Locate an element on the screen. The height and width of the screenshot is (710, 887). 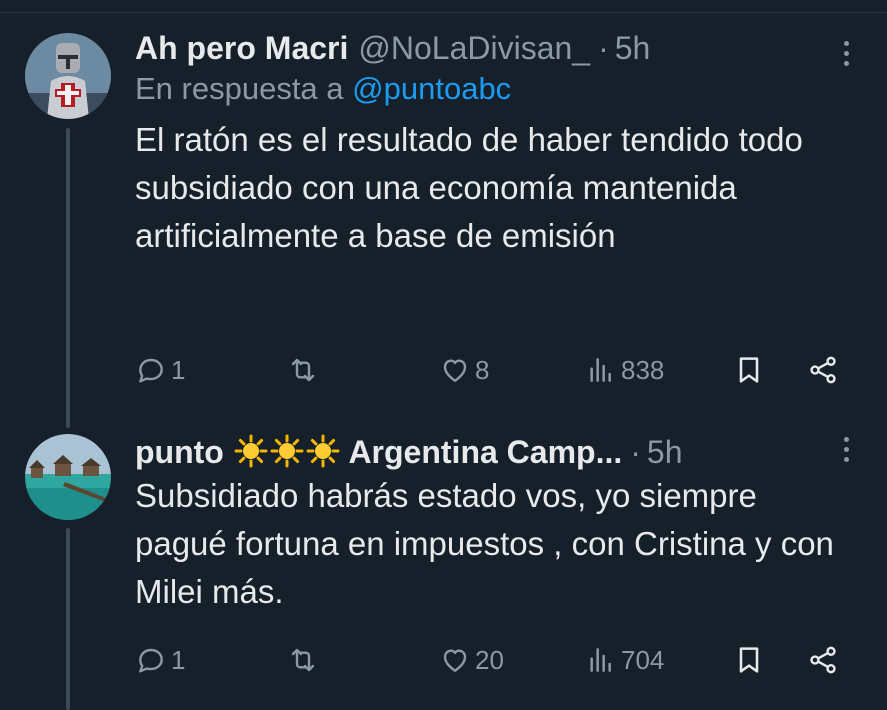
display-name-prefix: punto is located at coordinates (179, 452).